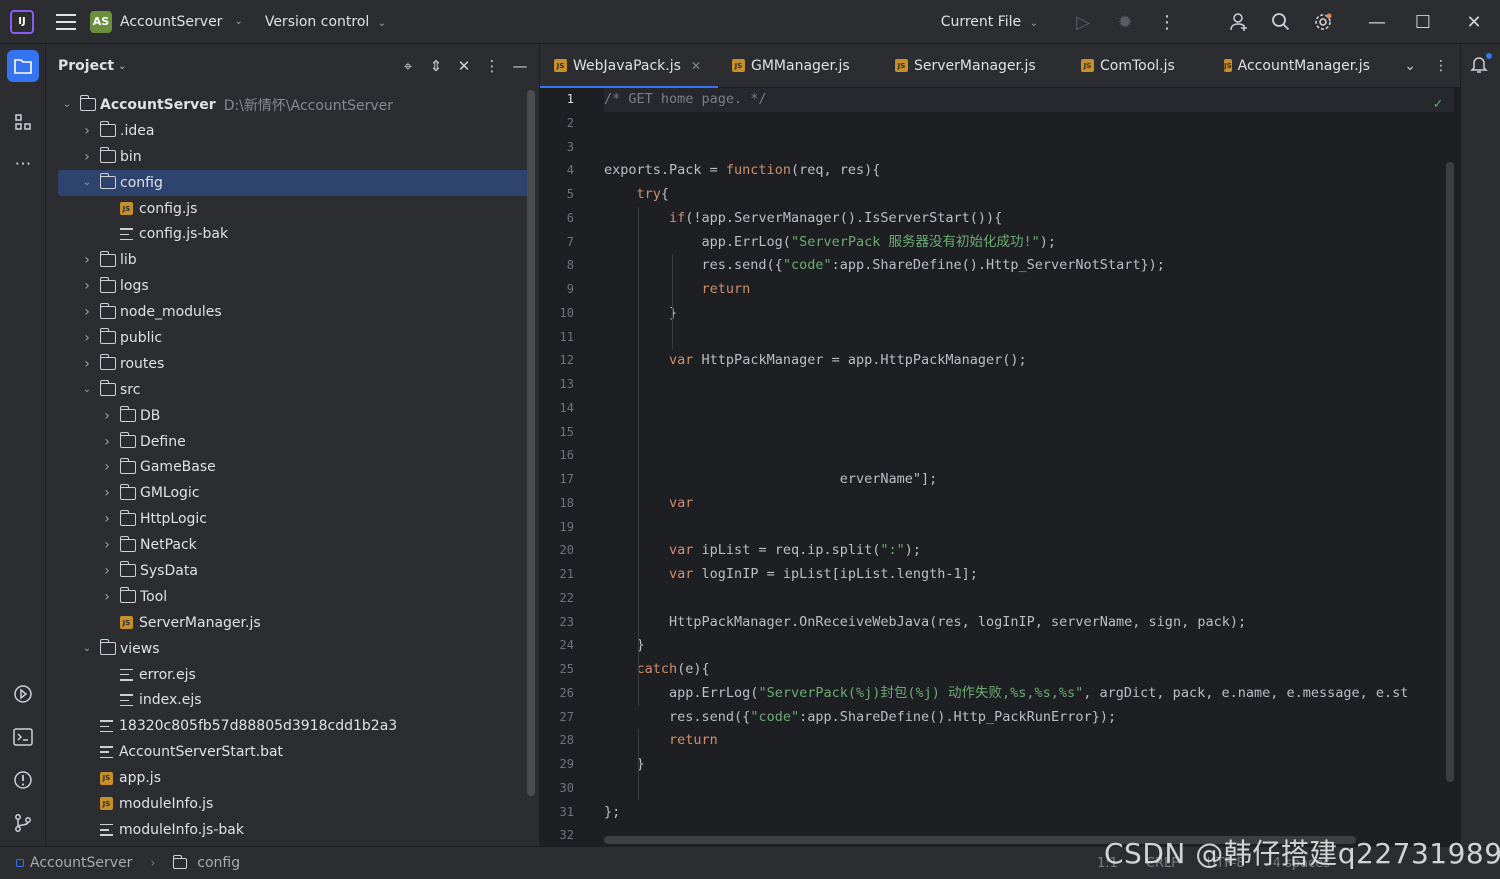  What do you see at coordinates (289, 131) in the screenshot?
I see `tree-folder-item: › .idea` at bounding box center [289, 131].